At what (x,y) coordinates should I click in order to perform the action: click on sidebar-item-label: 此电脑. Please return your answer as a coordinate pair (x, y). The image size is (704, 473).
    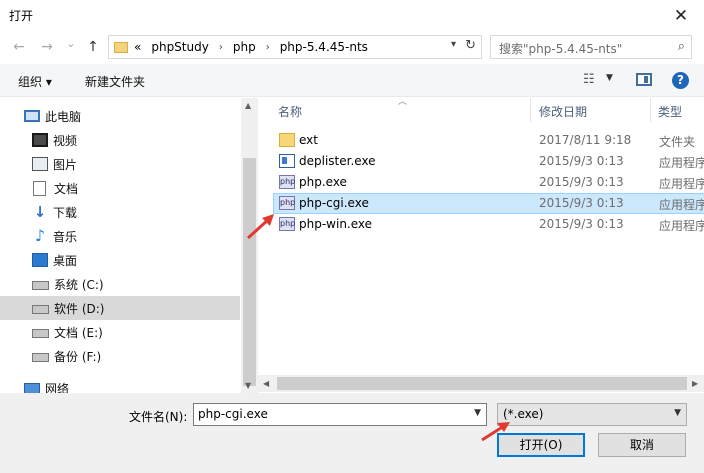
    Looking at the image, I should click on (63, 116).